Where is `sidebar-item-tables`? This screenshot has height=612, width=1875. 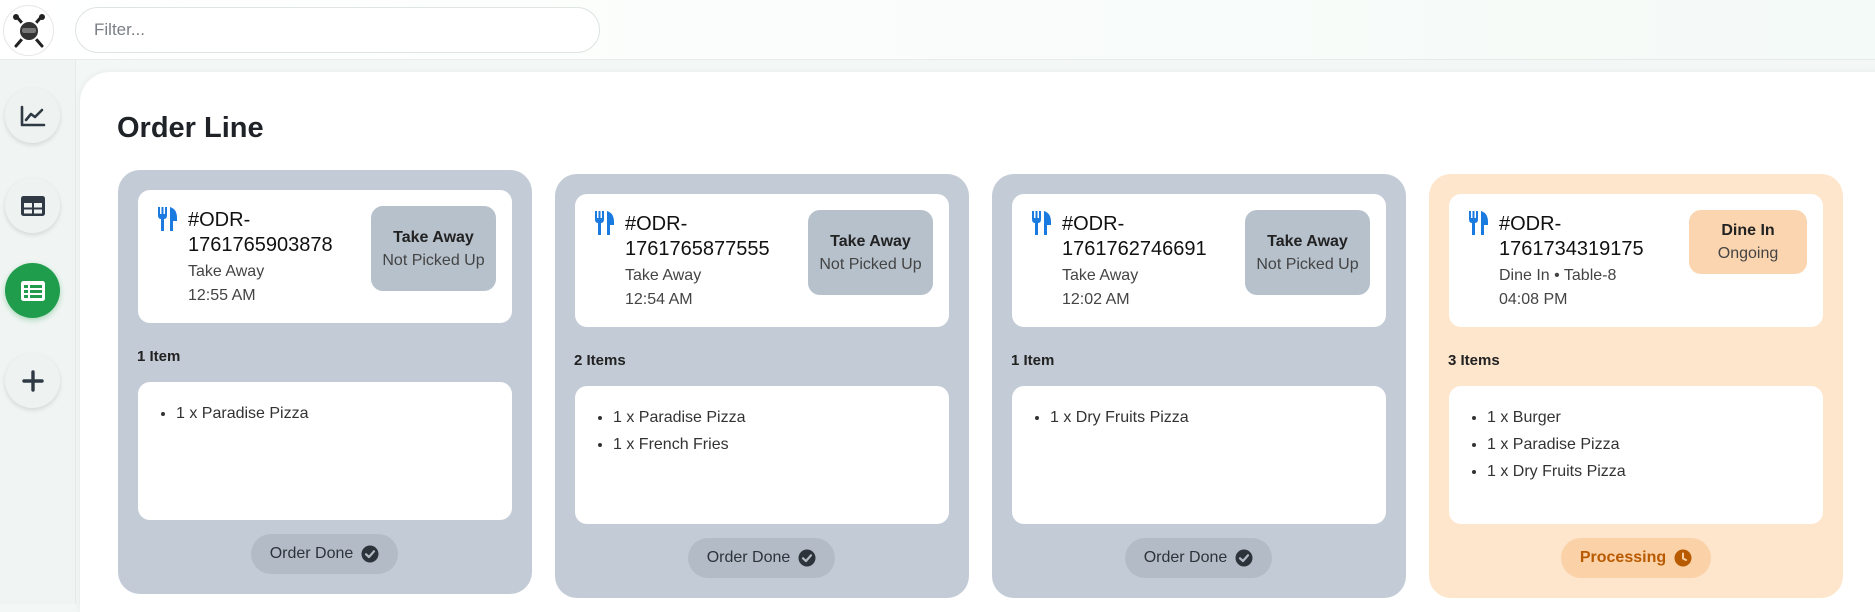 sidebar-item-tables is located at coordinates (32, 205).